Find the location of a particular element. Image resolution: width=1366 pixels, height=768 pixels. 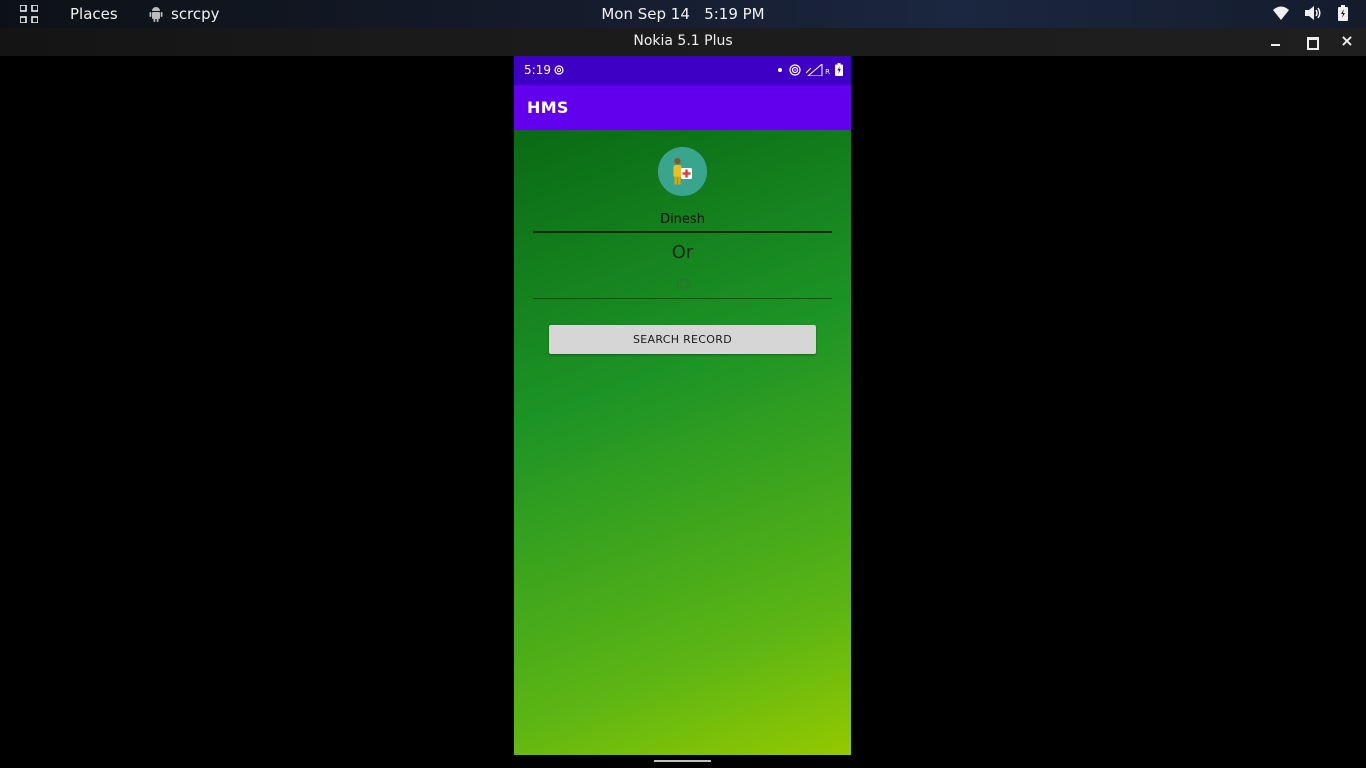

roaming-label: R is located at coordinates (827, 71).